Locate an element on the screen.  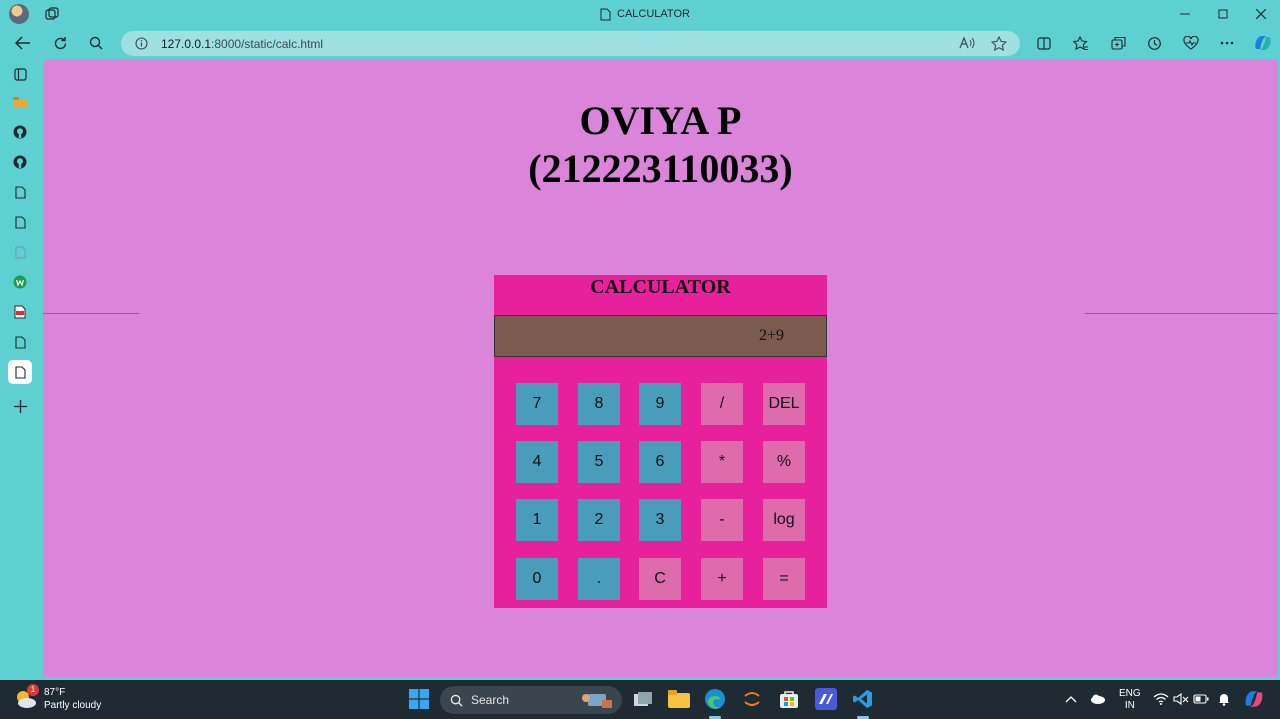
url-host: 127.0.0.1 is located at coordinates (186, 43).